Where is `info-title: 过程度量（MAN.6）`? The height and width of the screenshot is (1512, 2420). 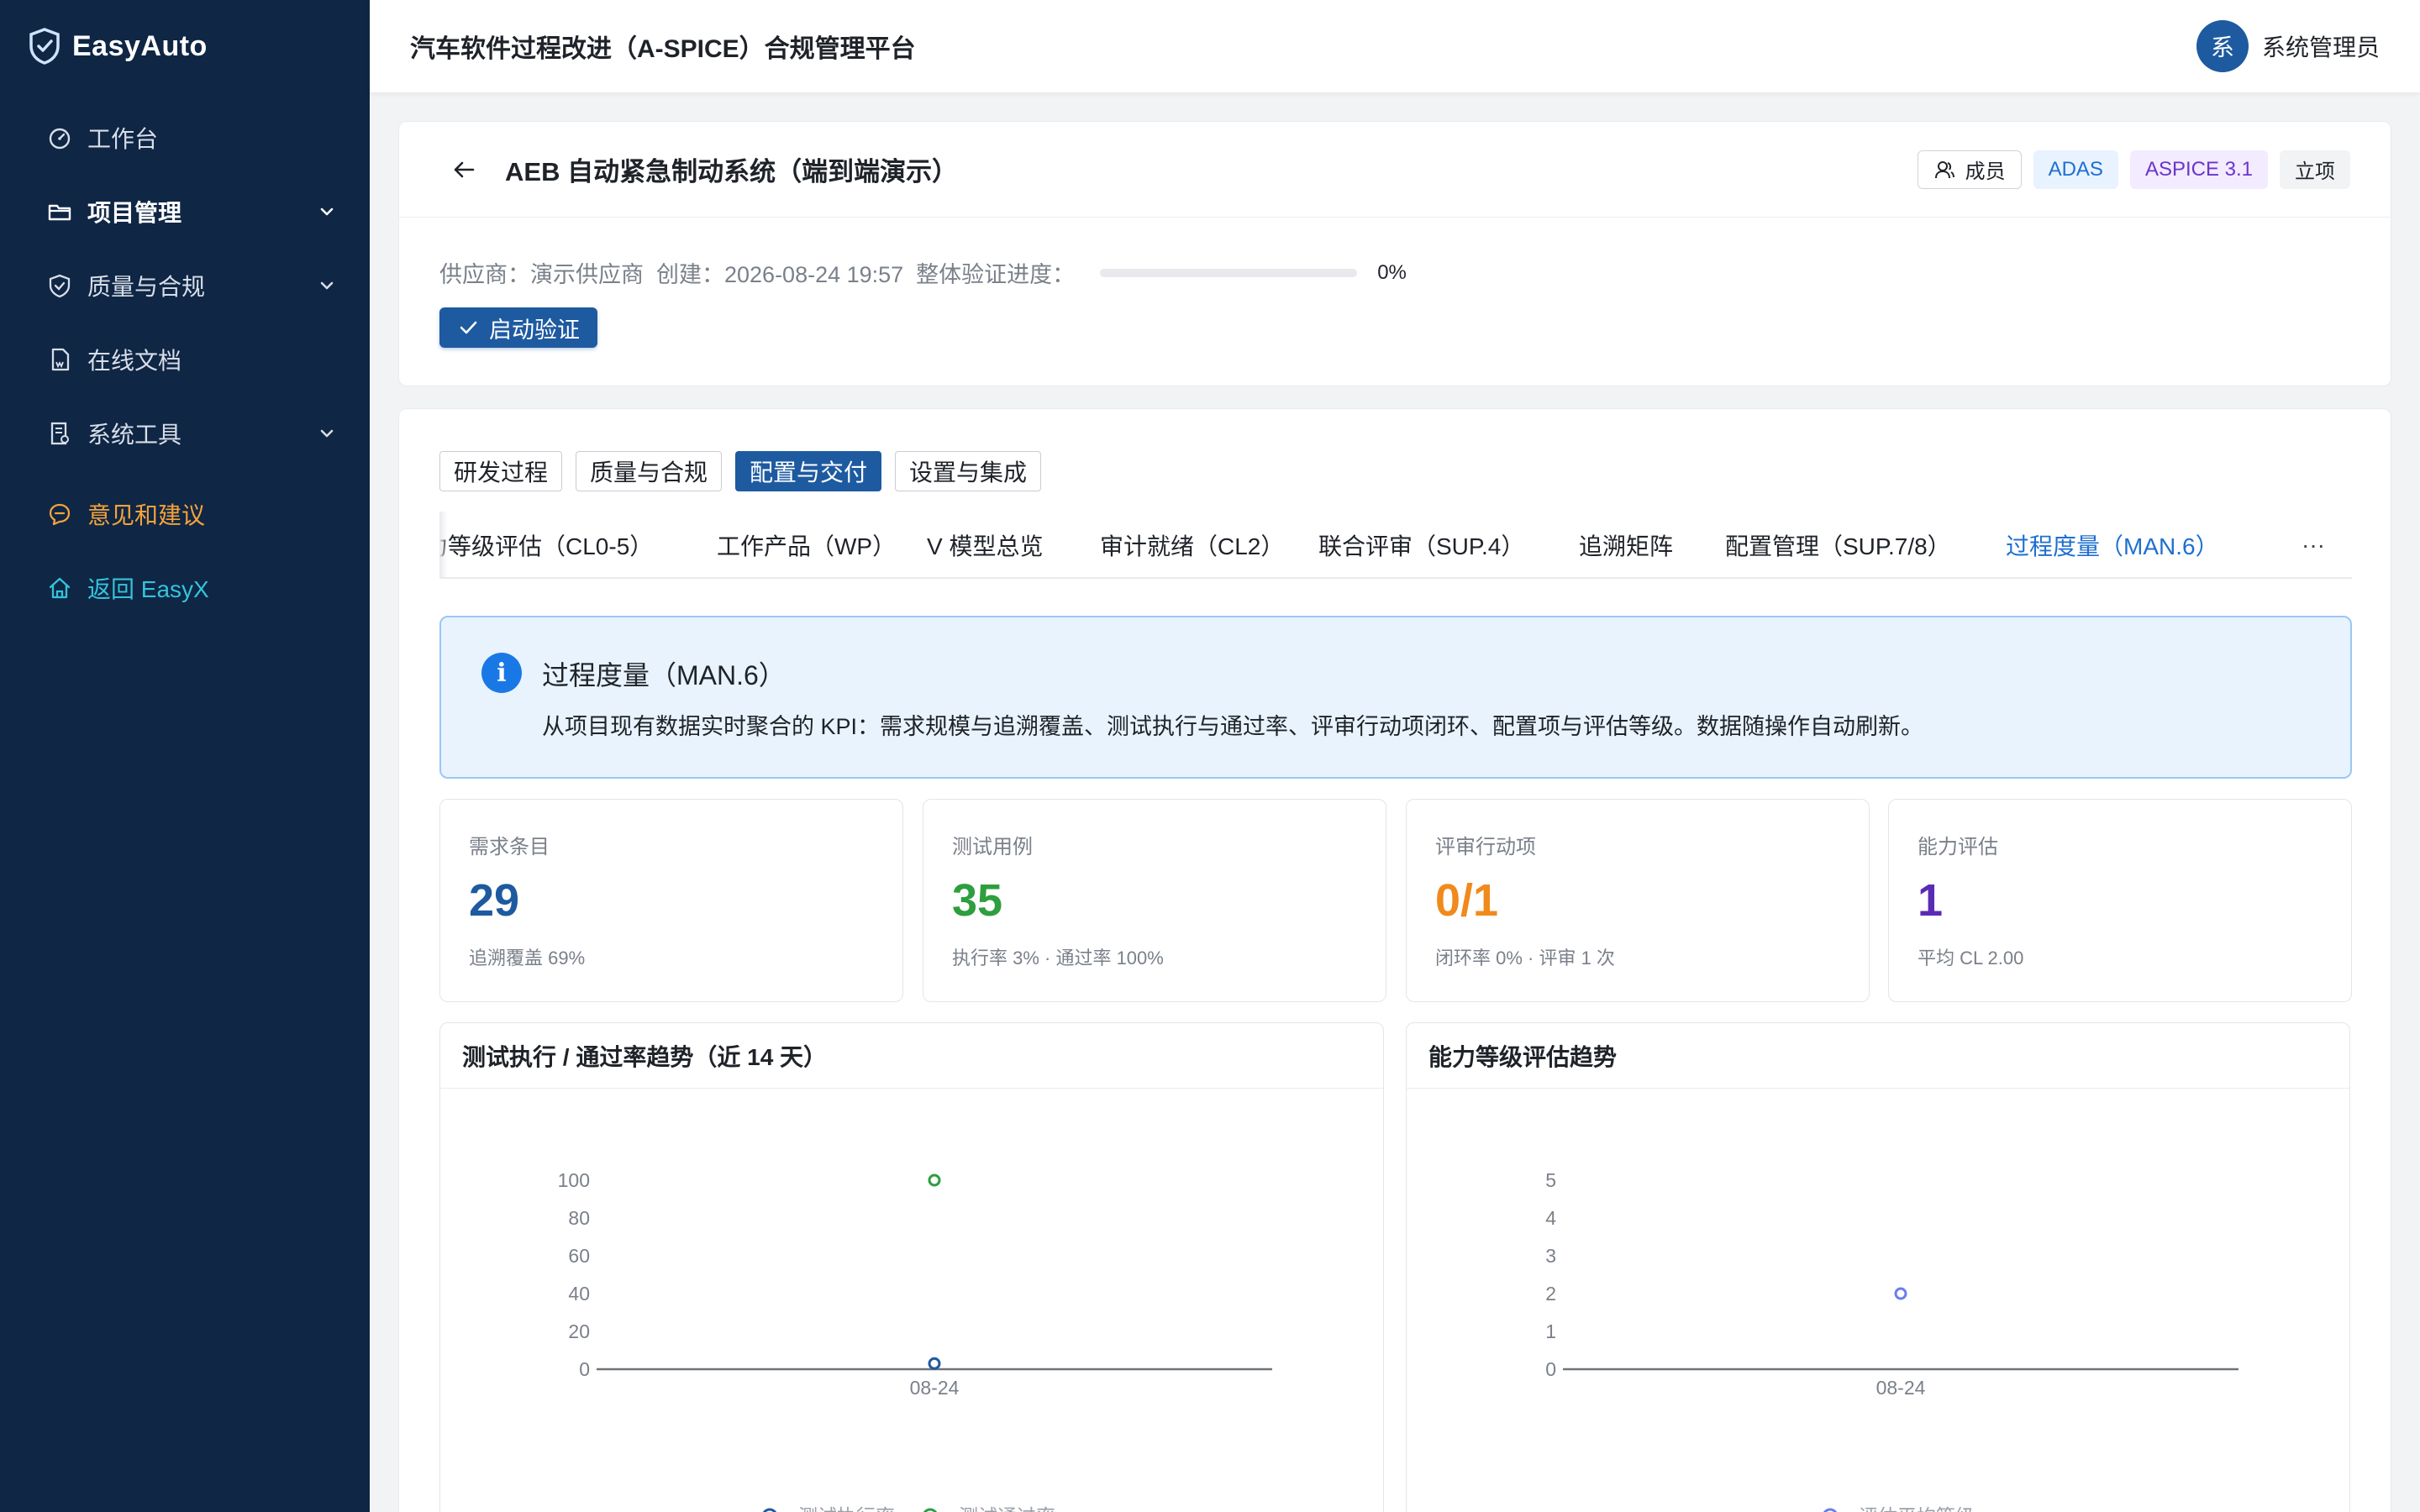
info-title: 过程度量（MAN.6） is located at coordinates (664, 675).